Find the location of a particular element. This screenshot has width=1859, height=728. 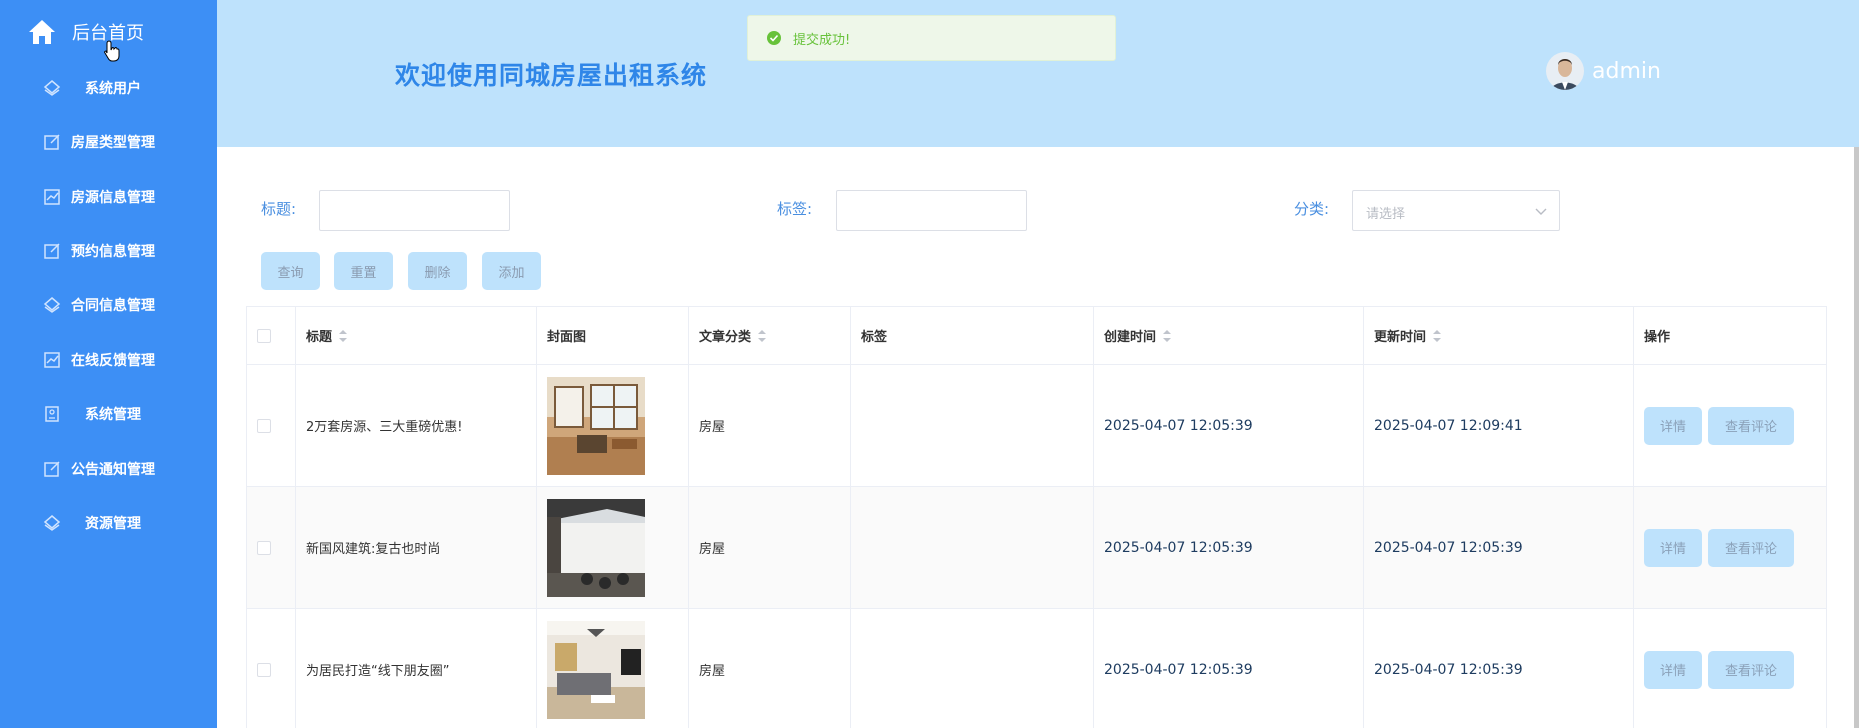

title-cell: 2万套房源、三大重磅优惠! is located at coordinates (416, 425).